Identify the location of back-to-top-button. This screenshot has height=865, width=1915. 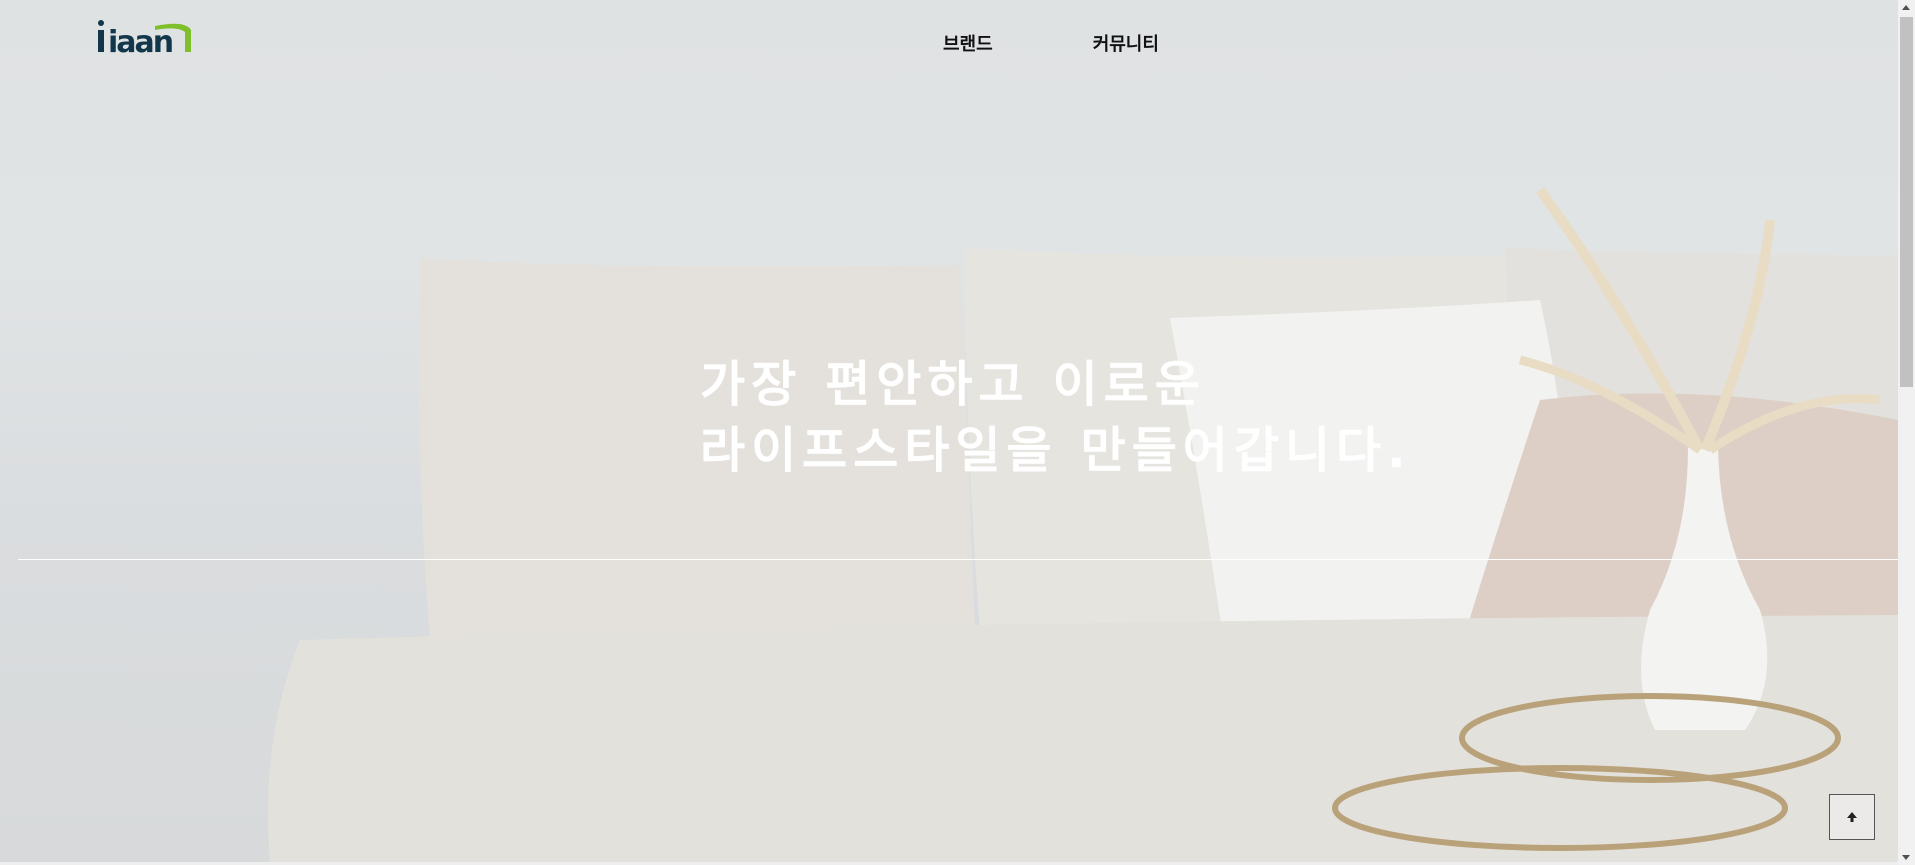
(1852, 817).